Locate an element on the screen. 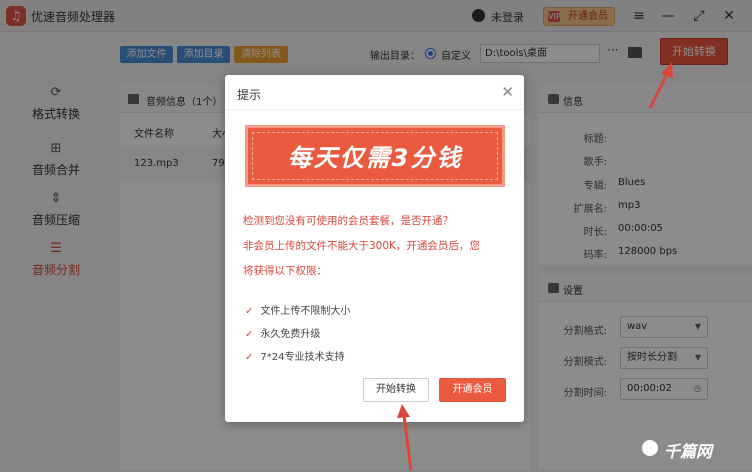 The image size is (752, 472). dialog-header: 提示 ✕ is located at coordinates (374, 92).